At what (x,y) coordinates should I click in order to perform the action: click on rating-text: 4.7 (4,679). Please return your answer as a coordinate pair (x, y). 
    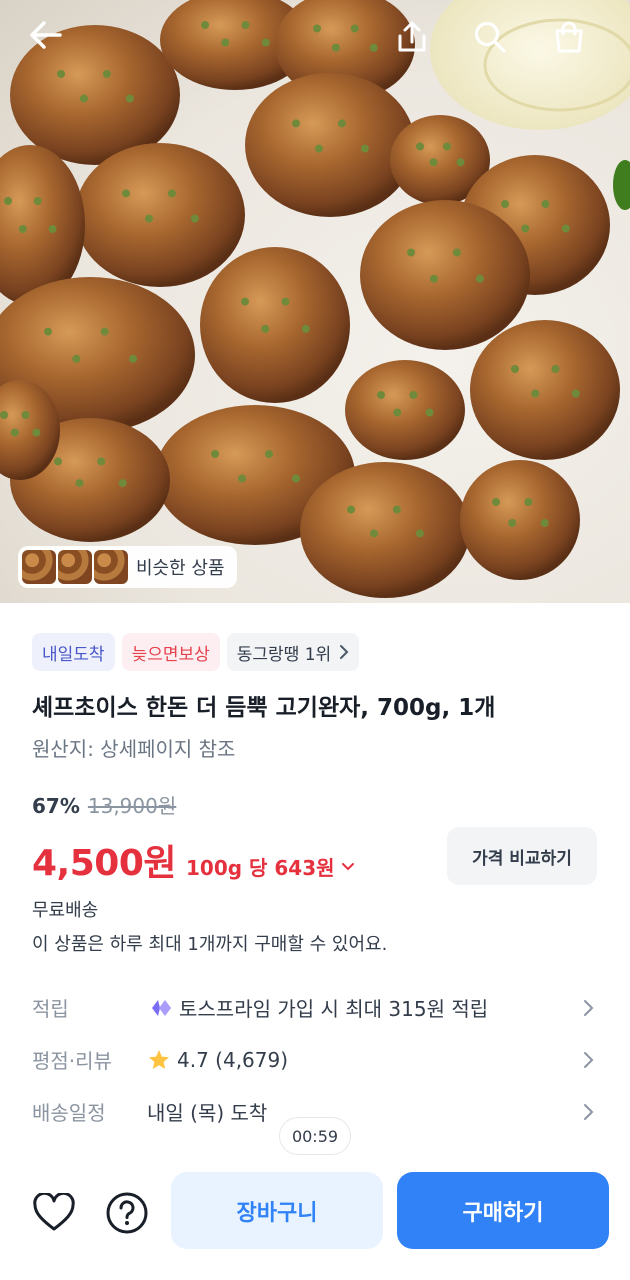
    Looking at the image, I should click on (233, 1059).